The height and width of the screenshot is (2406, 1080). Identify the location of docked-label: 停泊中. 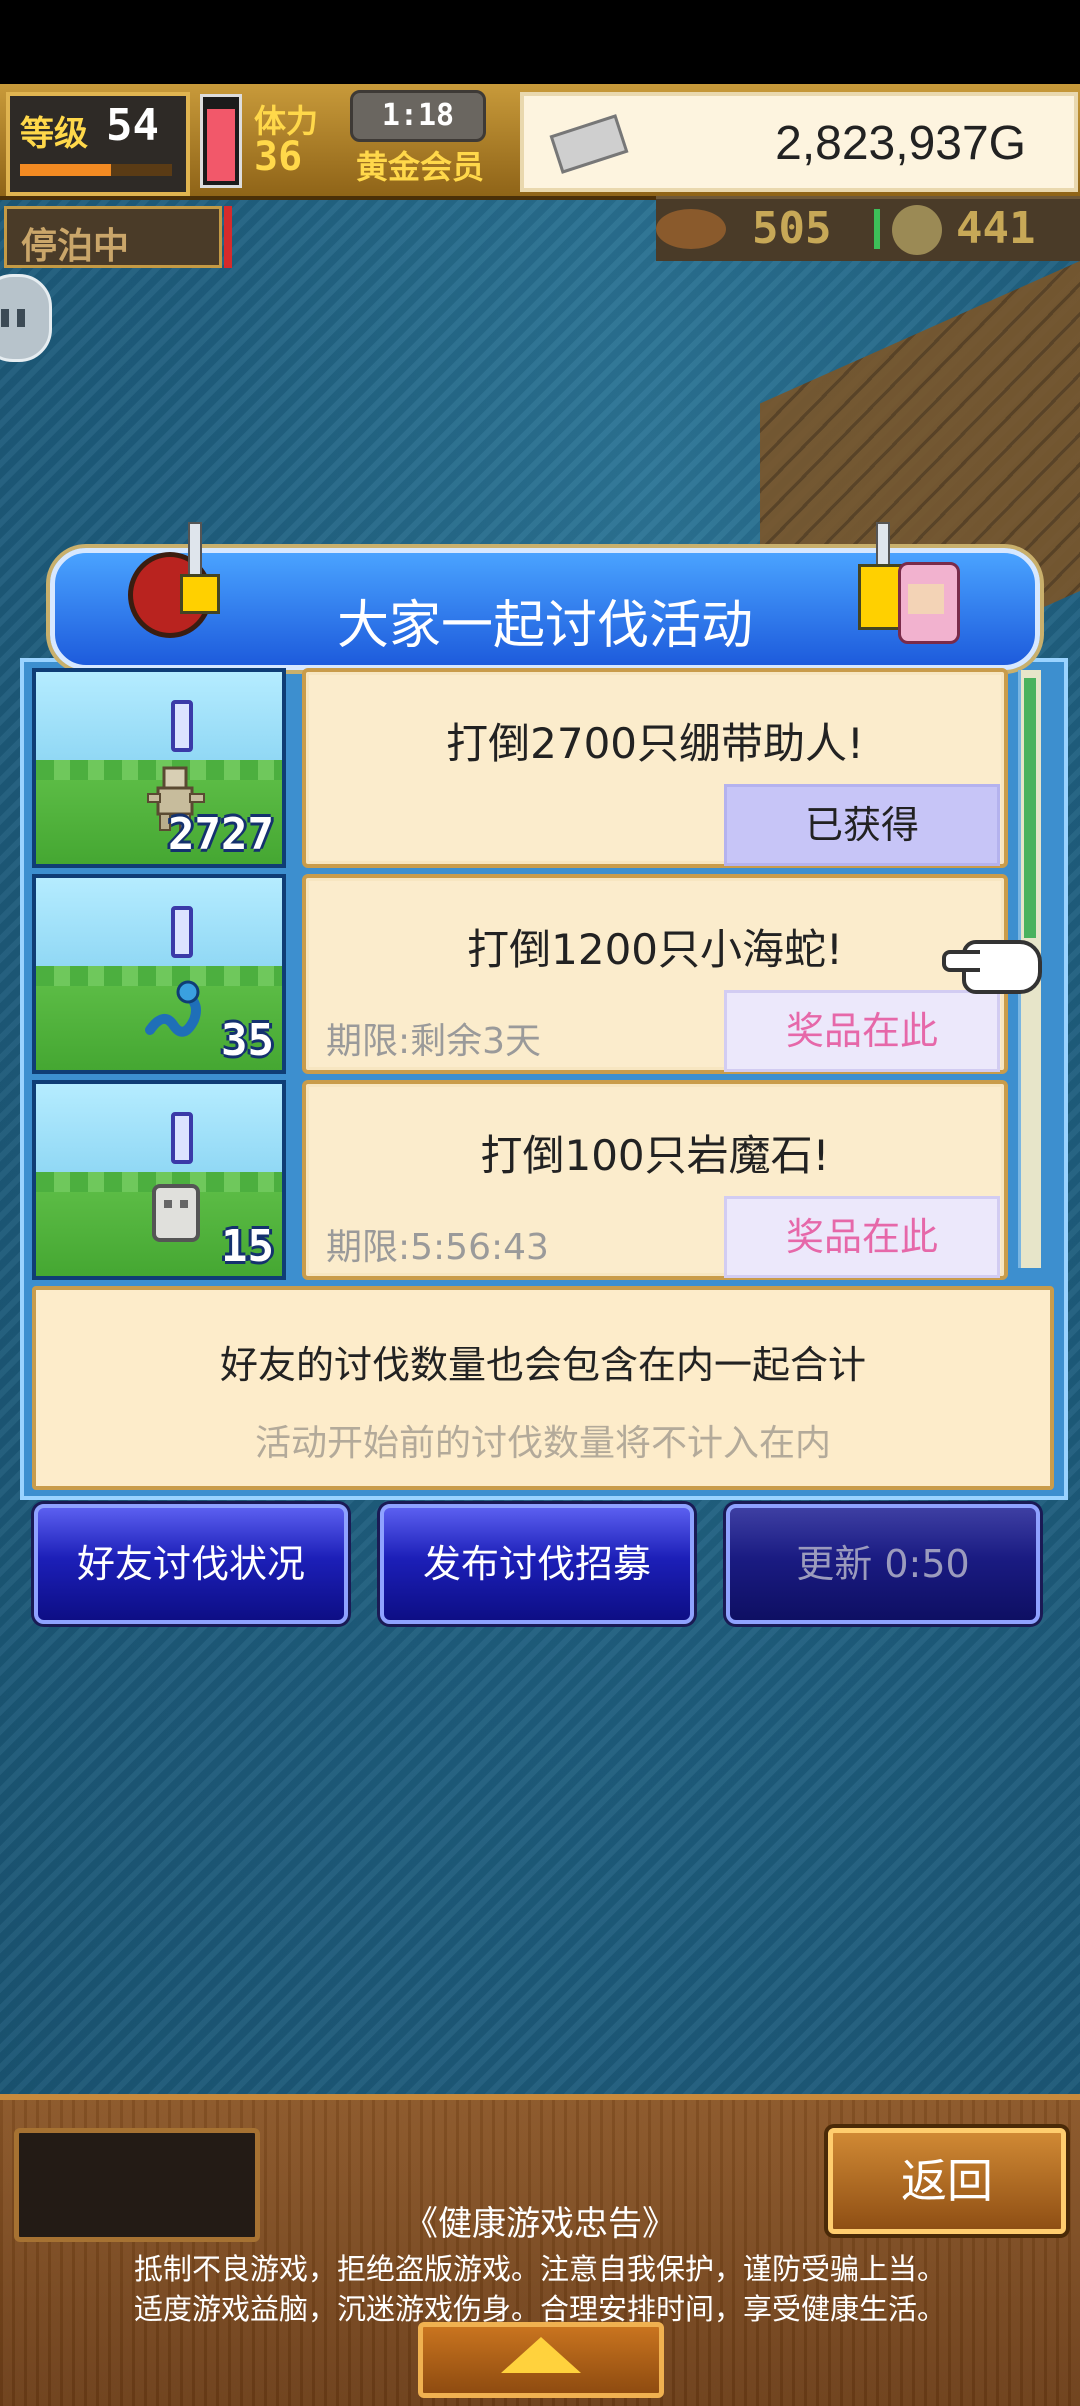
(75, 246).